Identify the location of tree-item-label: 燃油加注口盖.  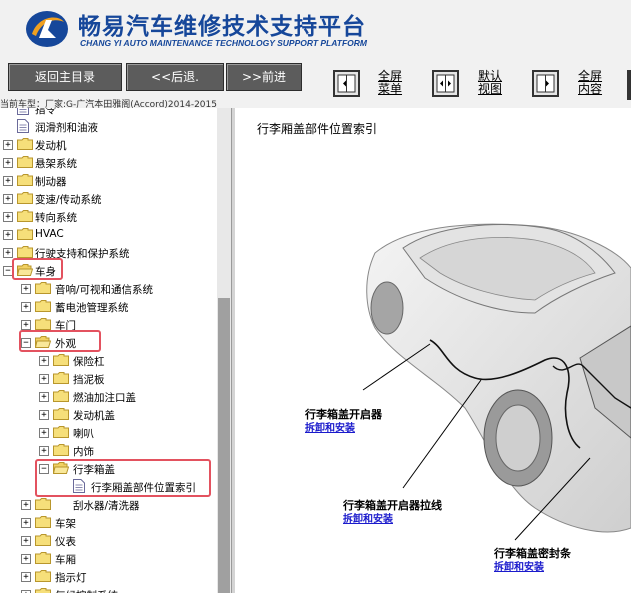
(104, 398).